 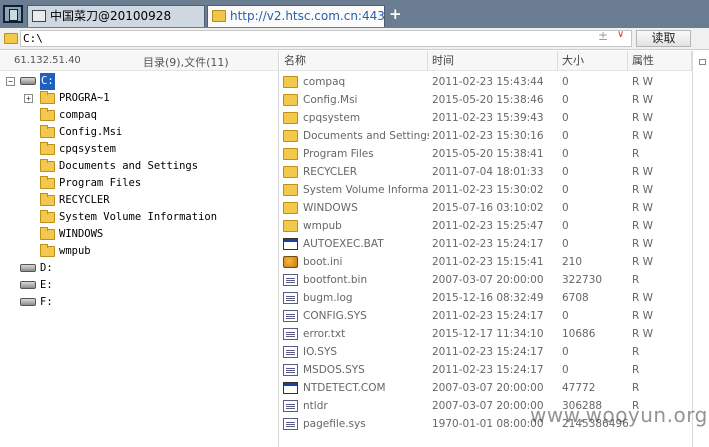 I want to click on item-count: 目录(9),文件(11), so click(x=186, y=62).